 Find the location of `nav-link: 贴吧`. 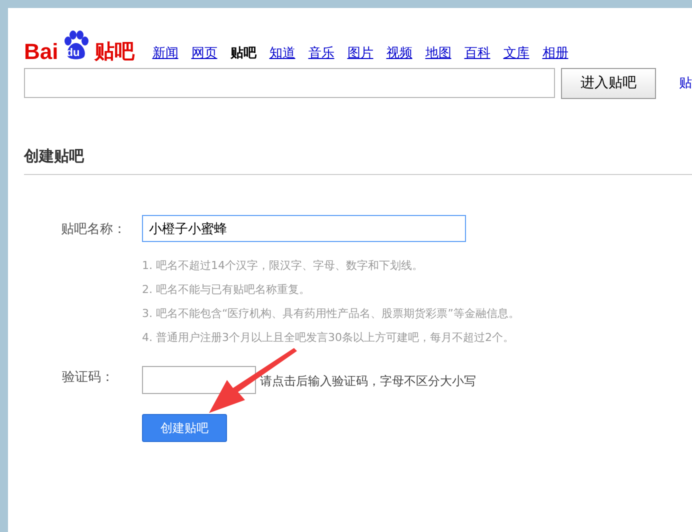

nav-link: 贴吧 is located at coordinates (243, 53).